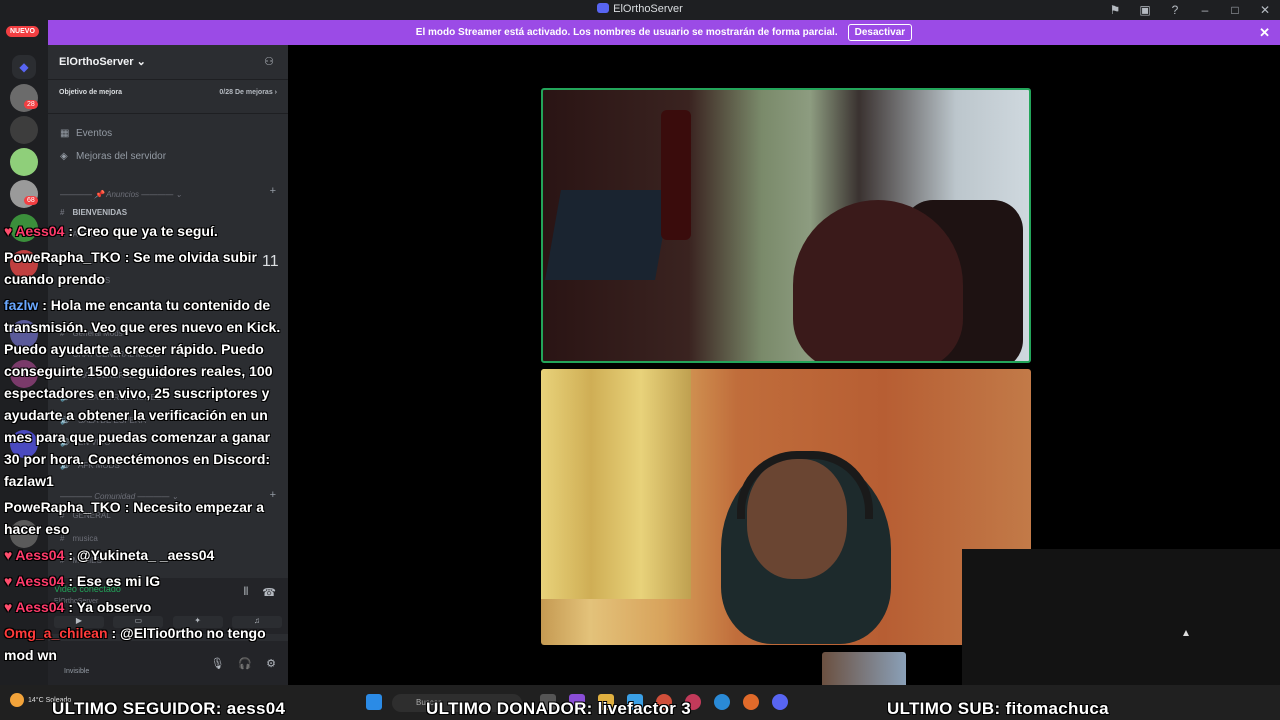 Image resolution: width=1280 pixels, height=720 pixels. Describe the element at coordinates (1145, 10) in the screenshot. I see `screen-icon: ▣` at that location.